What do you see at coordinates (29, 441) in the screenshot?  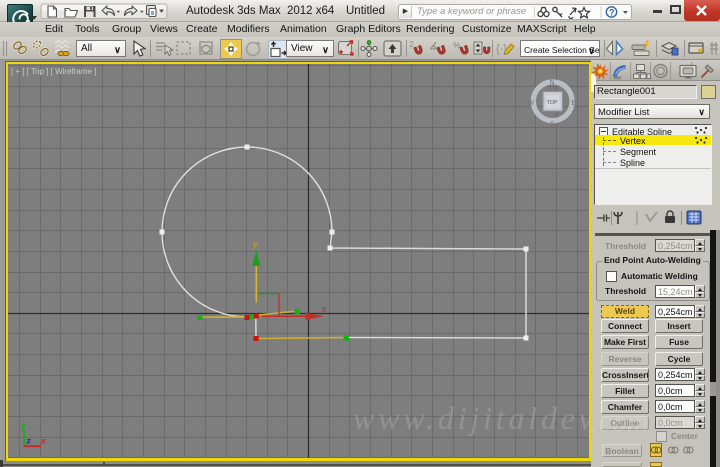 I see `svg-text: z` at bounding box center [29, 441].